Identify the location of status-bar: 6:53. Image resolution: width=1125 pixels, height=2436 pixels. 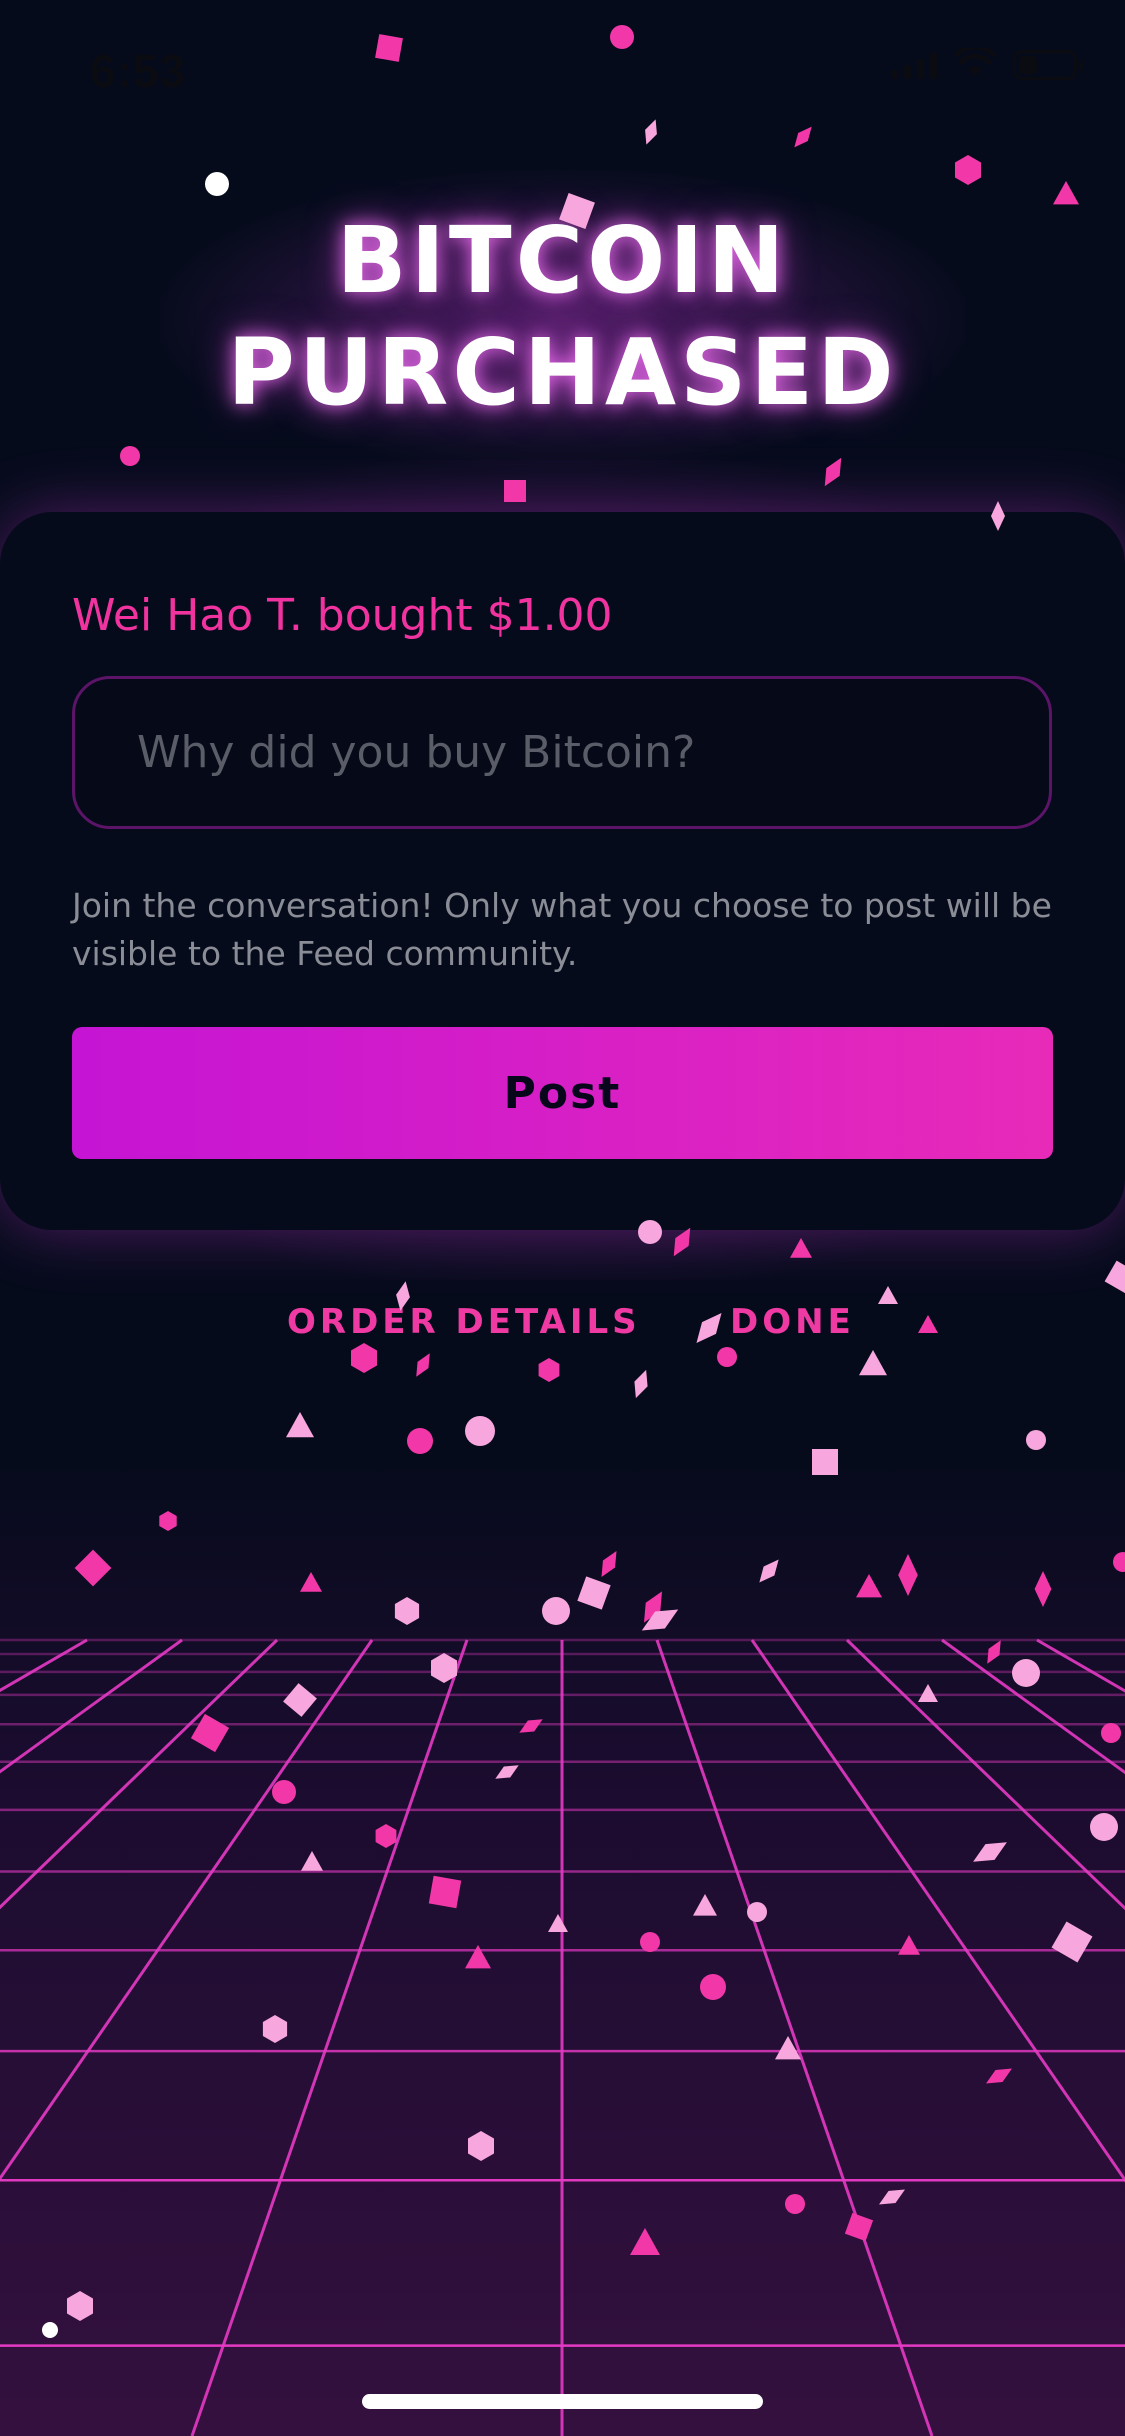
(562, 70).